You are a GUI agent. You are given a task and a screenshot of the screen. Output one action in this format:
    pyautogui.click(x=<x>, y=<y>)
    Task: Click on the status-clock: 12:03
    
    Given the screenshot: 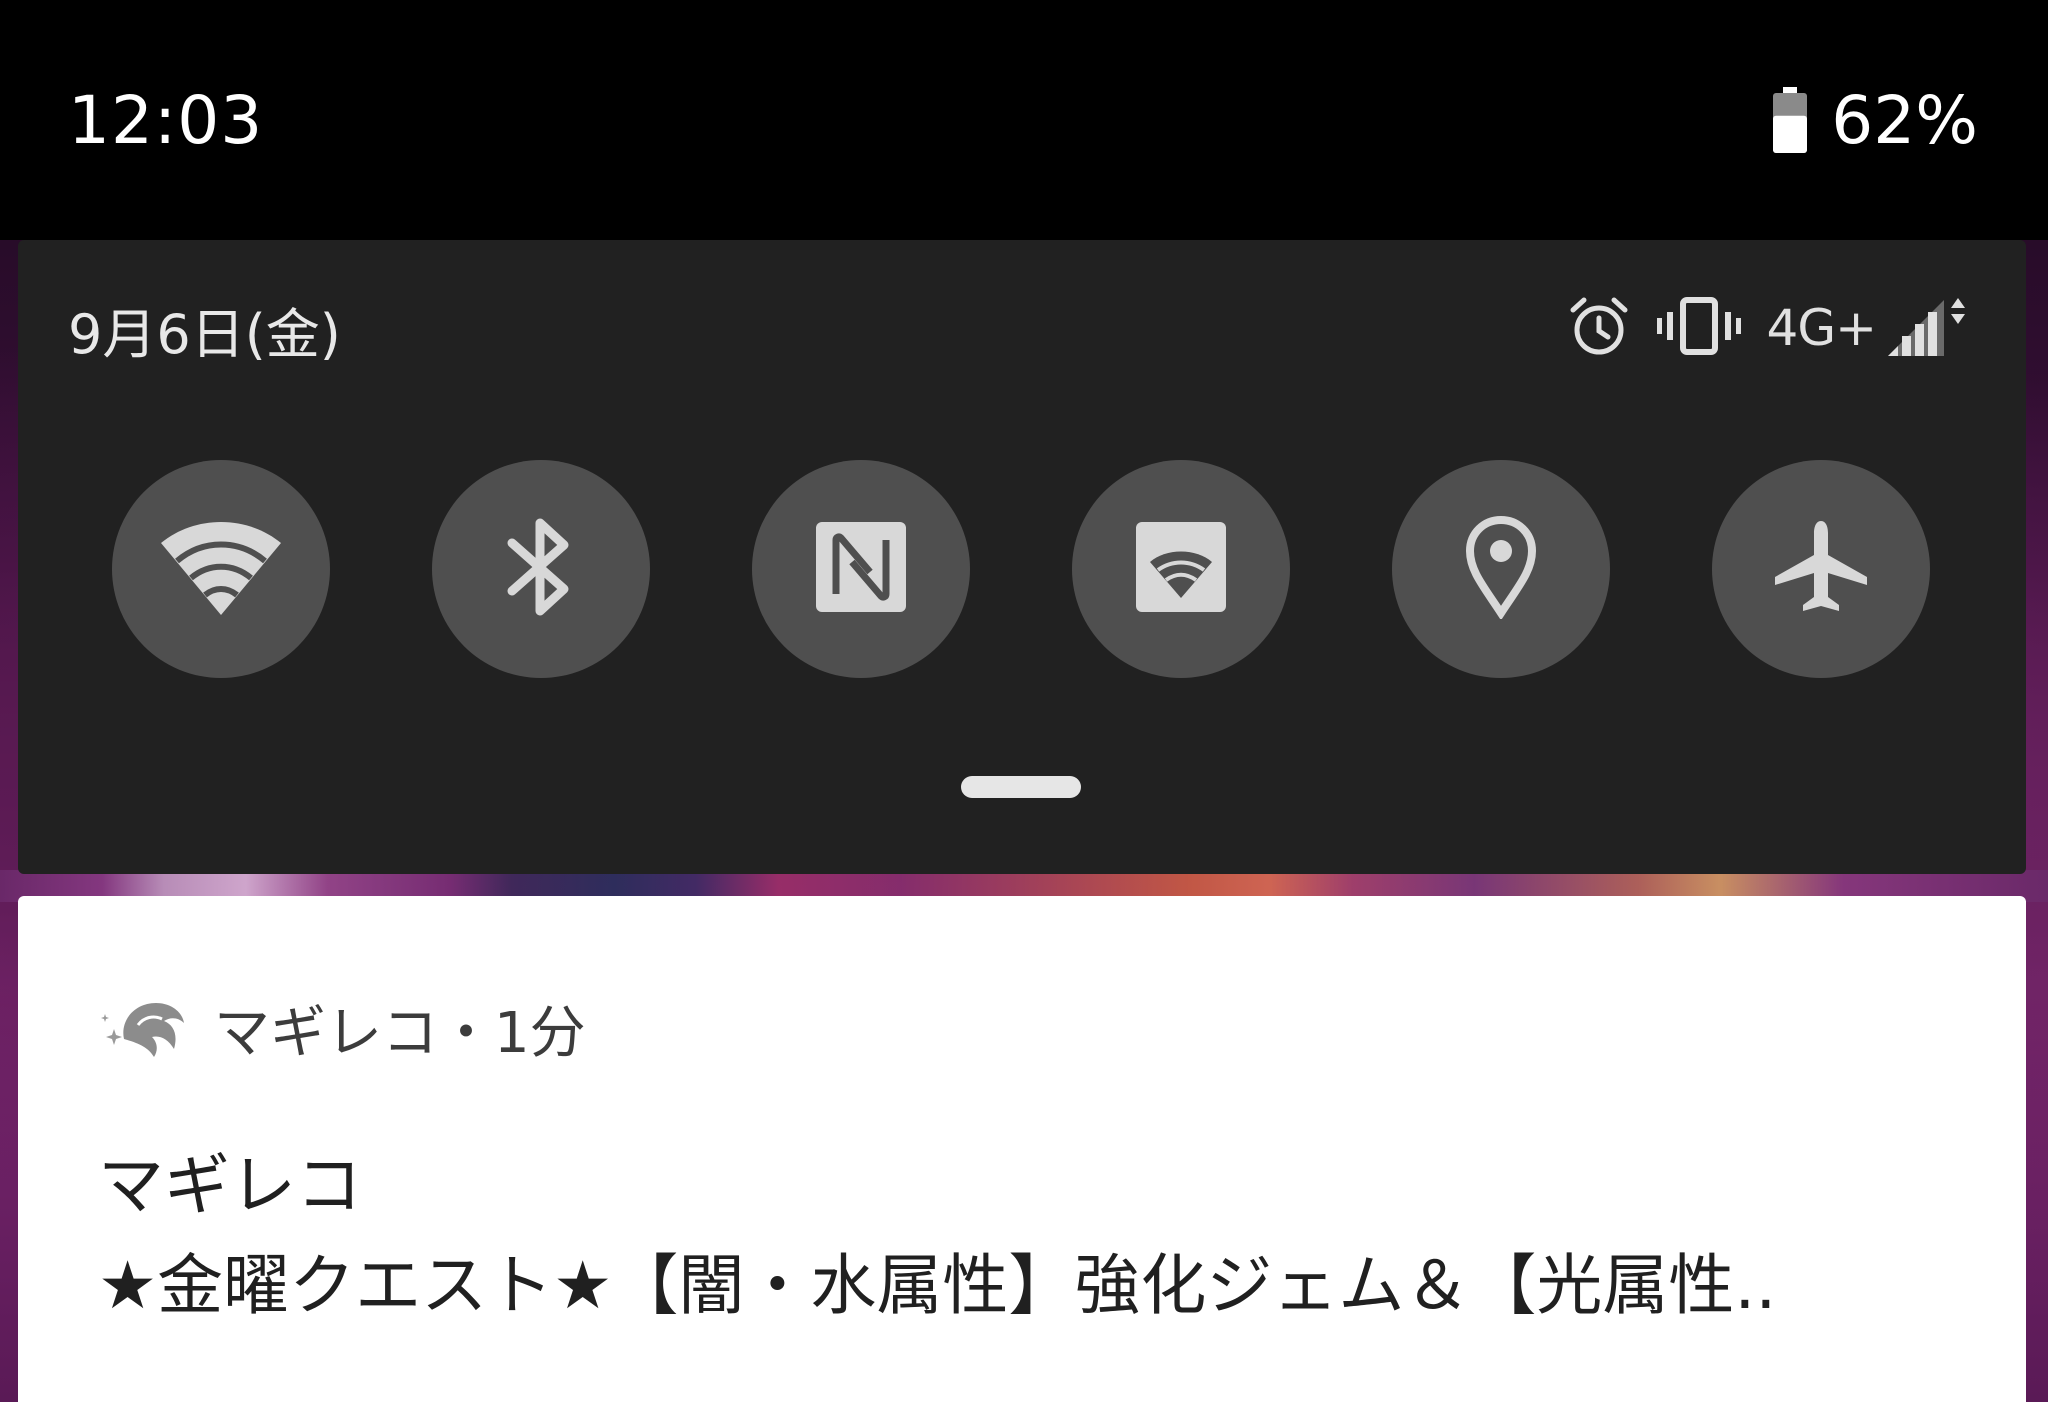 What is the action you would take?
    pyautogui.click(x=166, y=120)
    